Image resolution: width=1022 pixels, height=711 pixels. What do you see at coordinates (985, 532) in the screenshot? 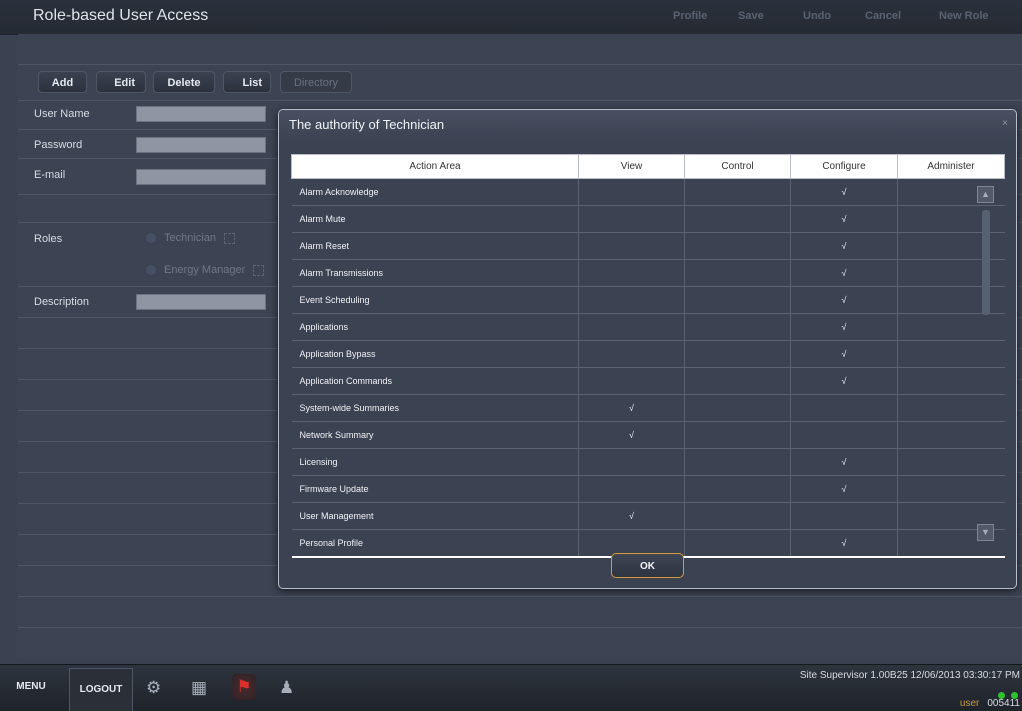
I see `scroll-down-icon: ▼` at bounding box center [985, 532].